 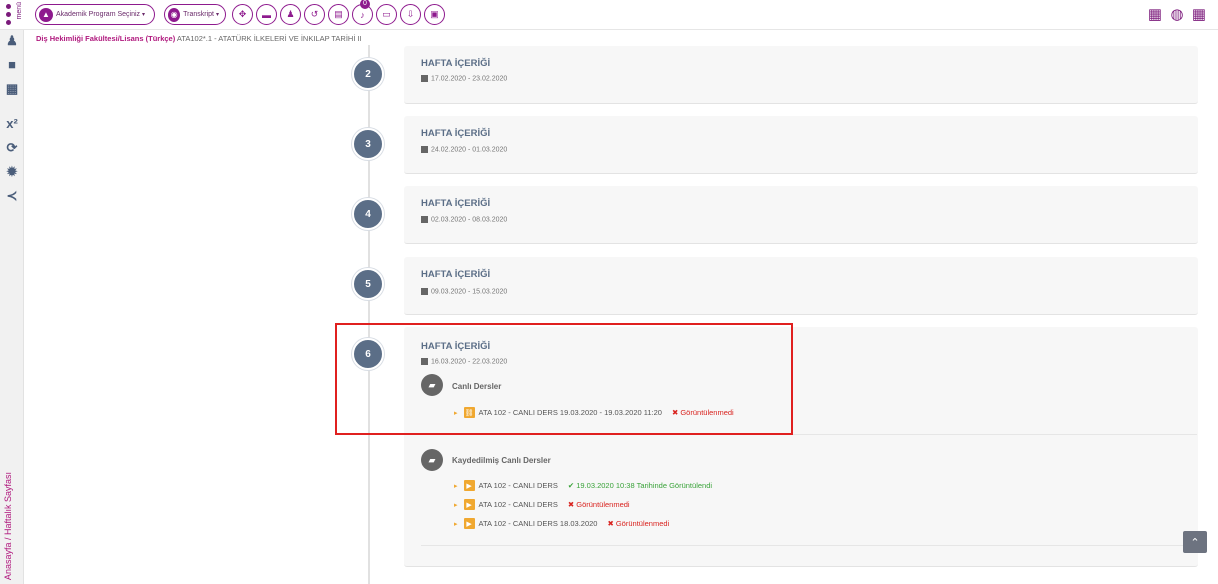 I want to click on eye-icon: ◉, so click(x=174, y=14).